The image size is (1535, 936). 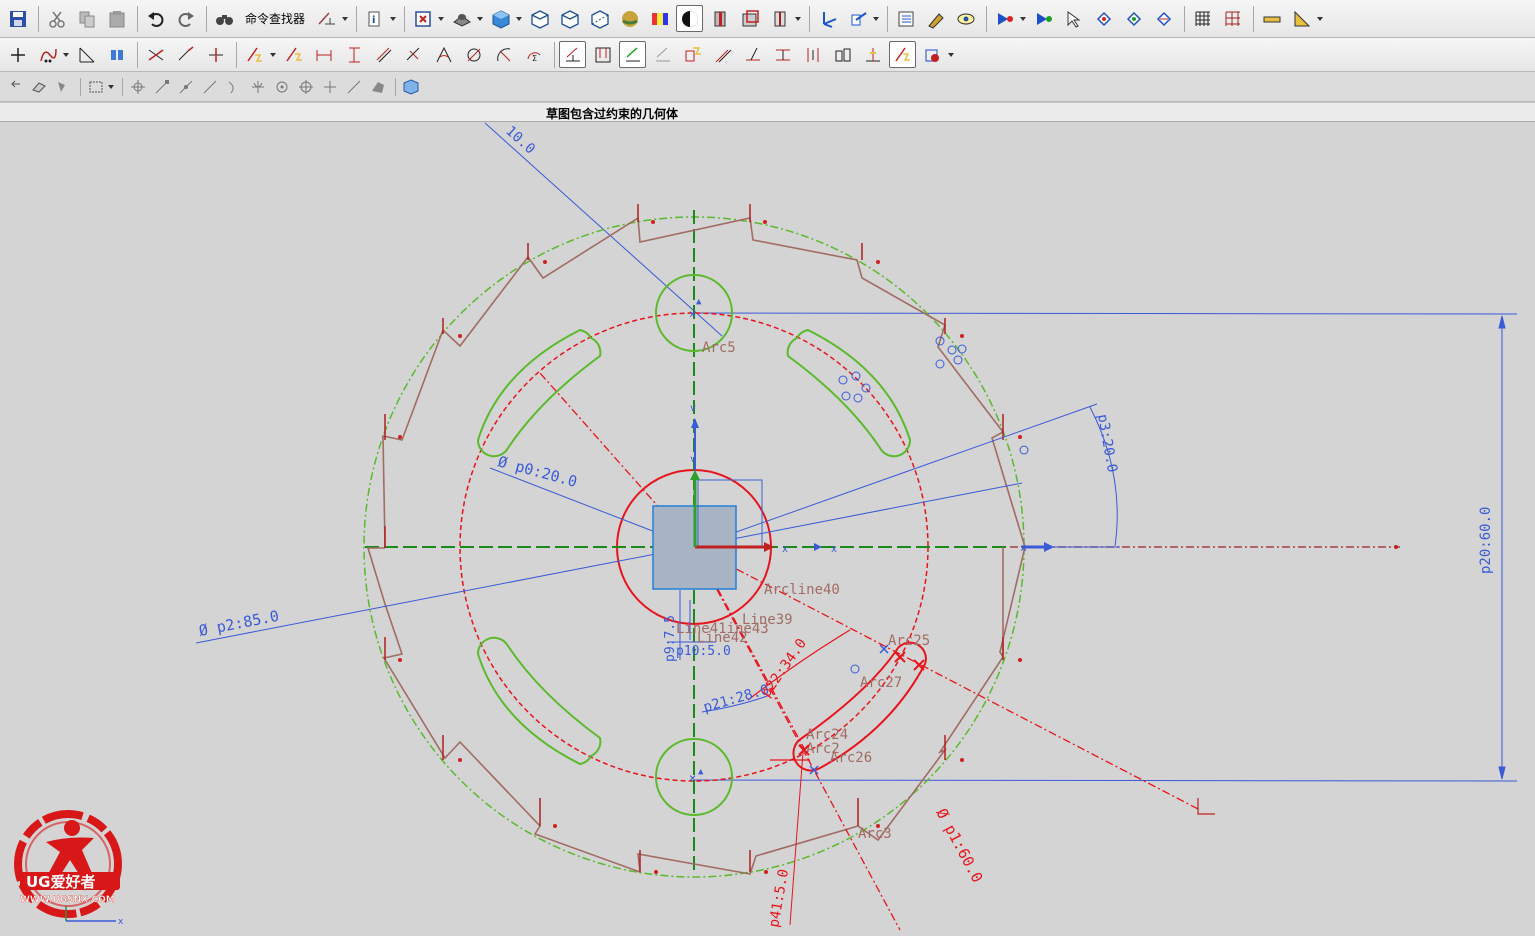 I want to click on continuous-dim-icon, so click(x=812, y=54).